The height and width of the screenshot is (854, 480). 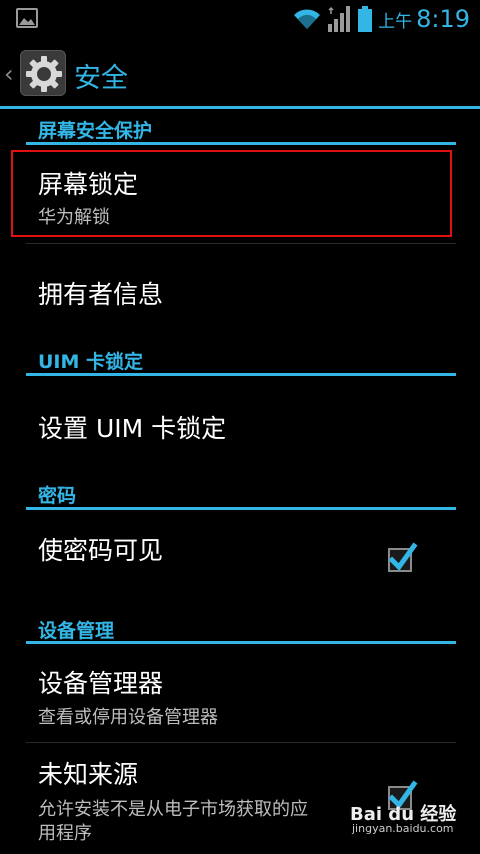 What do you see at coordinates (339, 19) in the screenshot?
I see `signal-icon` at bounding box center [339, 19].